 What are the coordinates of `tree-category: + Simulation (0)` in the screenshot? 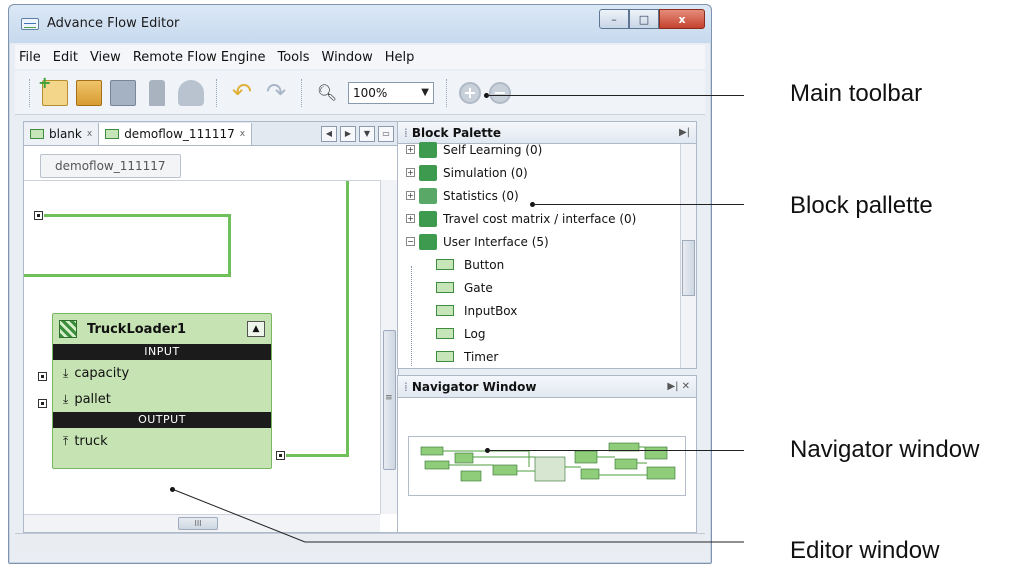 It's located at (547, 172).